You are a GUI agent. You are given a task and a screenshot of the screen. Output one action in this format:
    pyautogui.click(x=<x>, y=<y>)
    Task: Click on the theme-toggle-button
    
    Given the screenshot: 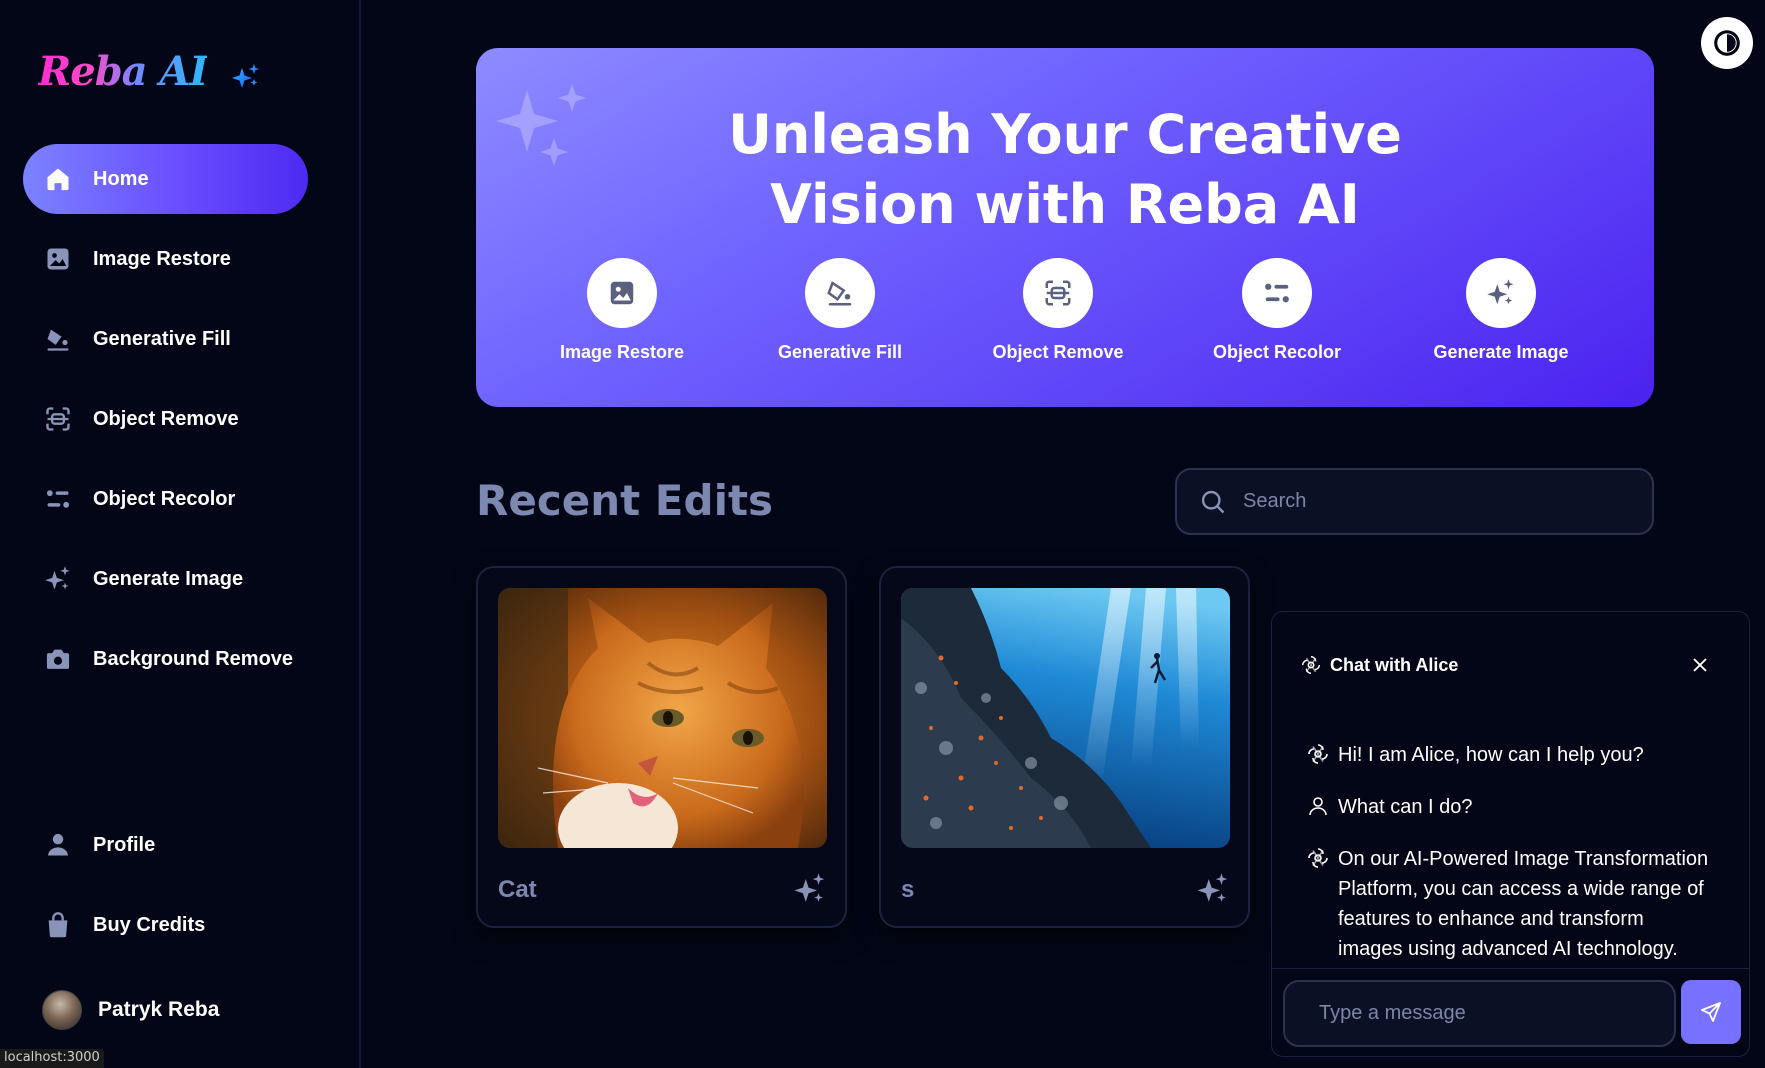 What is the action you would take?
    pyautogui.click(x=1727, y=43)
    